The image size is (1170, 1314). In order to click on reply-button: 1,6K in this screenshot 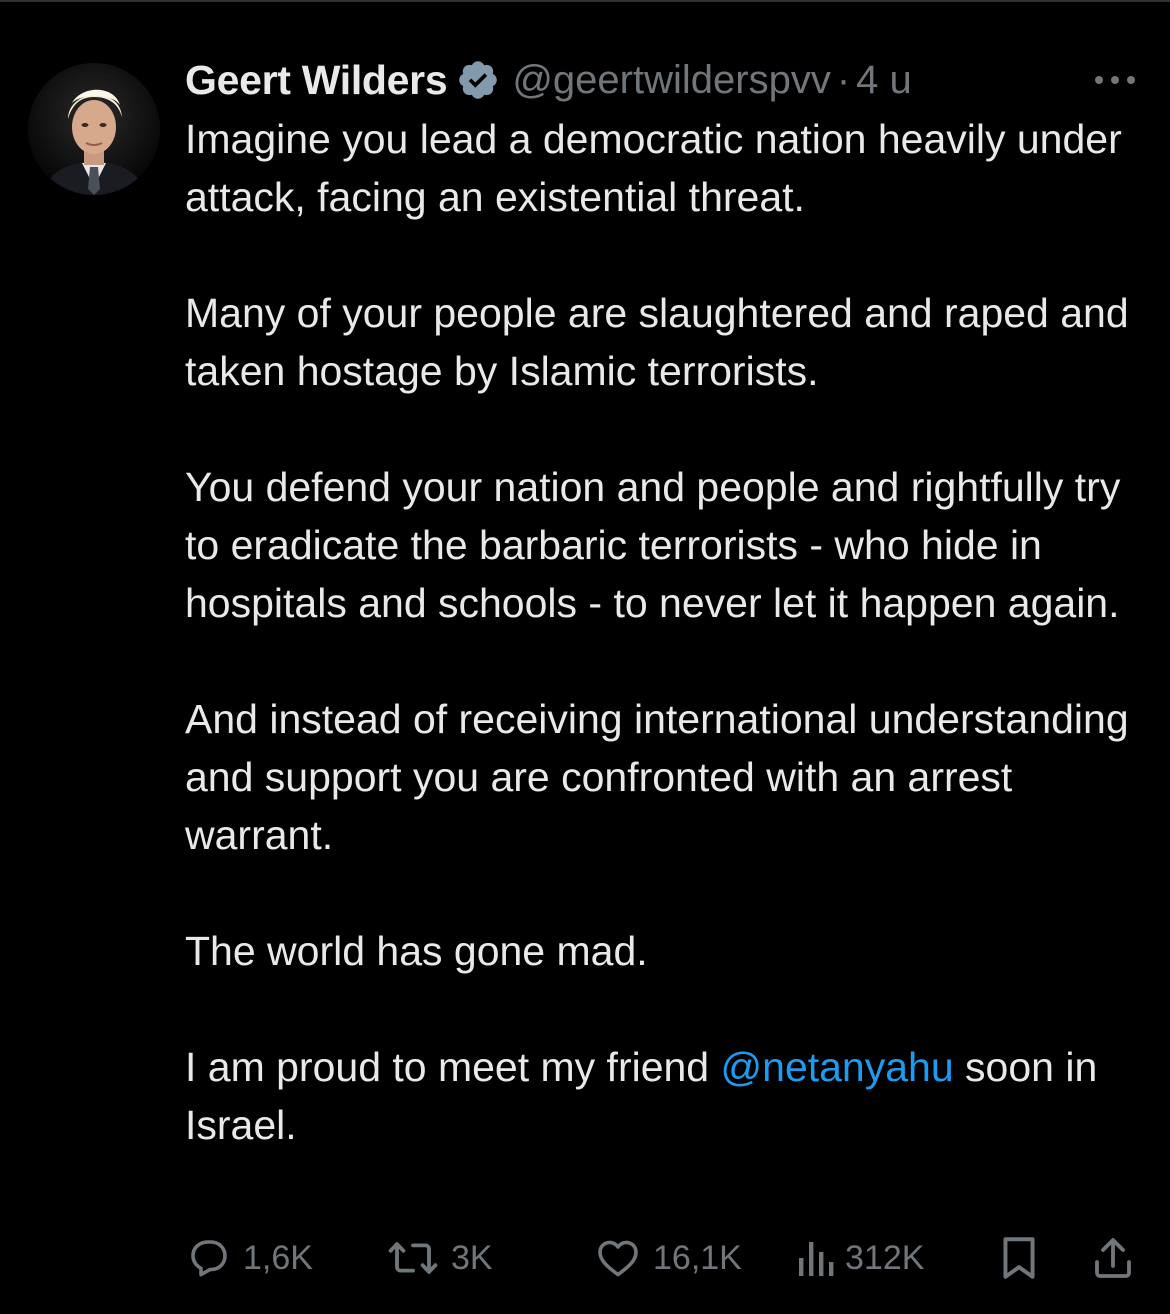, I will do `click(249, 1258)`.